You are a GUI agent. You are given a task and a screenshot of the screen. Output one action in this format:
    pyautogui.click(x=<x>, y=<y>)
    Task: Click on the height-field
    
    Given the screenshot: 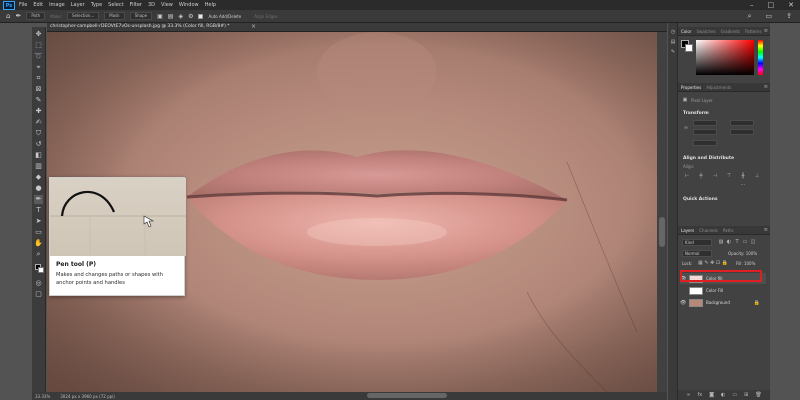 What is the action you would take?
    pyautogui.click(x=742, y=123)
    